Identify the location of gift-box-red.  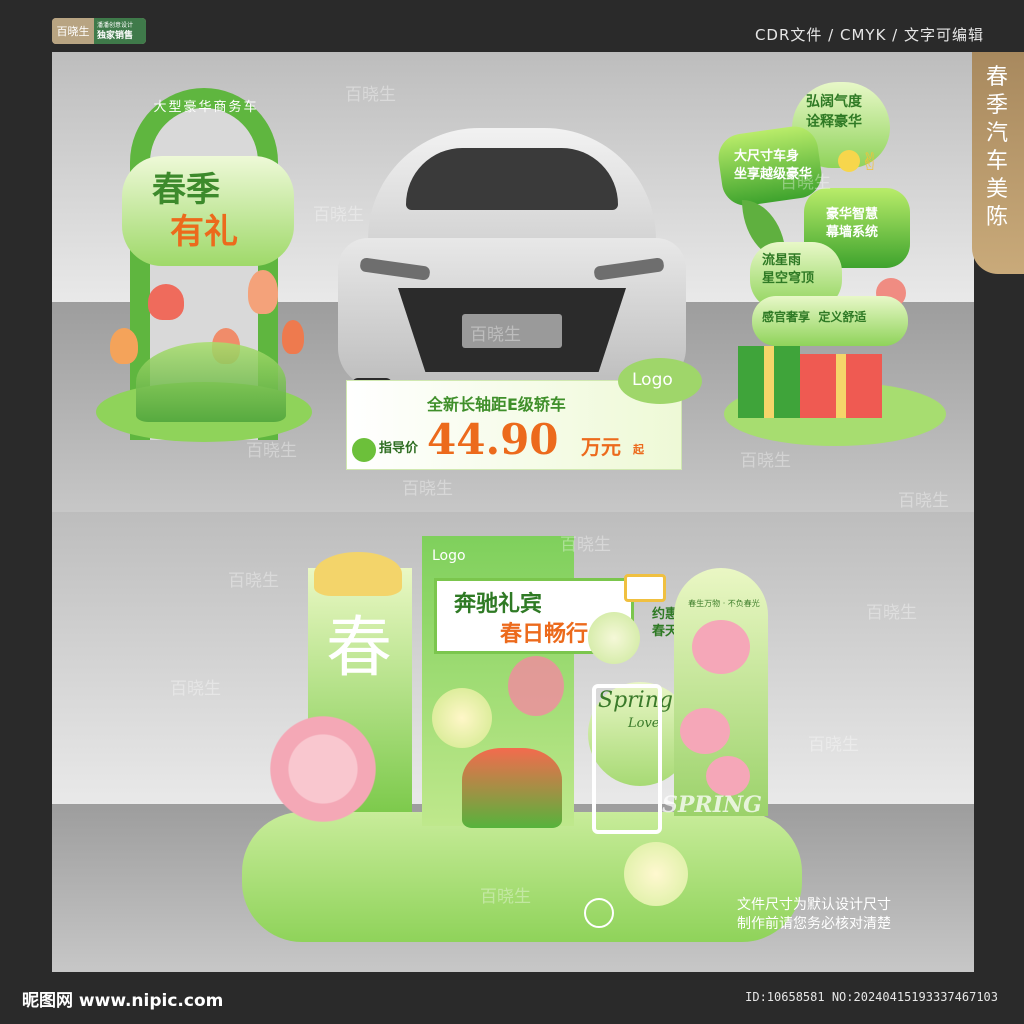
(841, 386).